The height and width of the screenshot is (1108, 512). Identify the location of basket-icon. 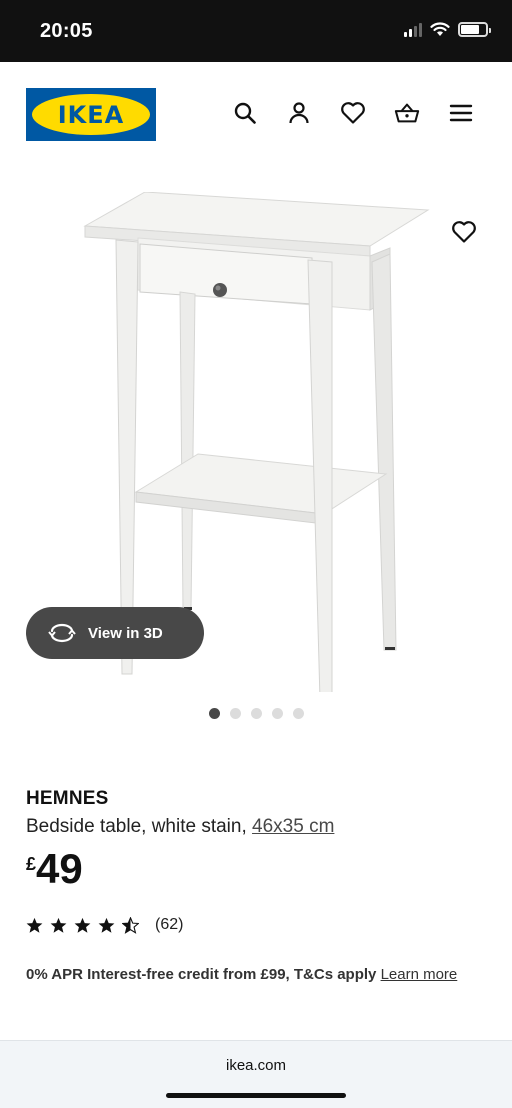
(407, 113).